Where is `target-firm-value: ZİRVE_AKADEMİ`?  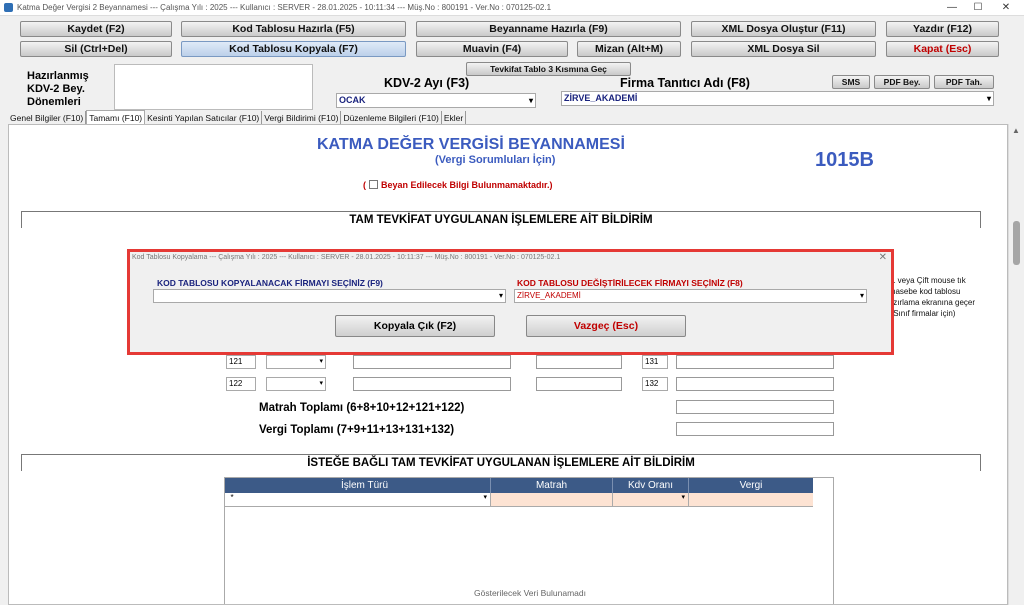
target-firm-value: ZİRVE_AKADEMİ is located at coordinates (549, 295).